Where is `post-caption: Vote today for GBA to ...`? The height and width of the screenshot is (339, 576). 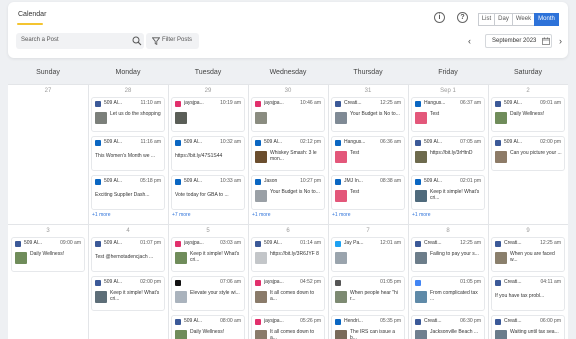 post-caption: Vote today for GBA to ... is located at coordinates (202, 195).